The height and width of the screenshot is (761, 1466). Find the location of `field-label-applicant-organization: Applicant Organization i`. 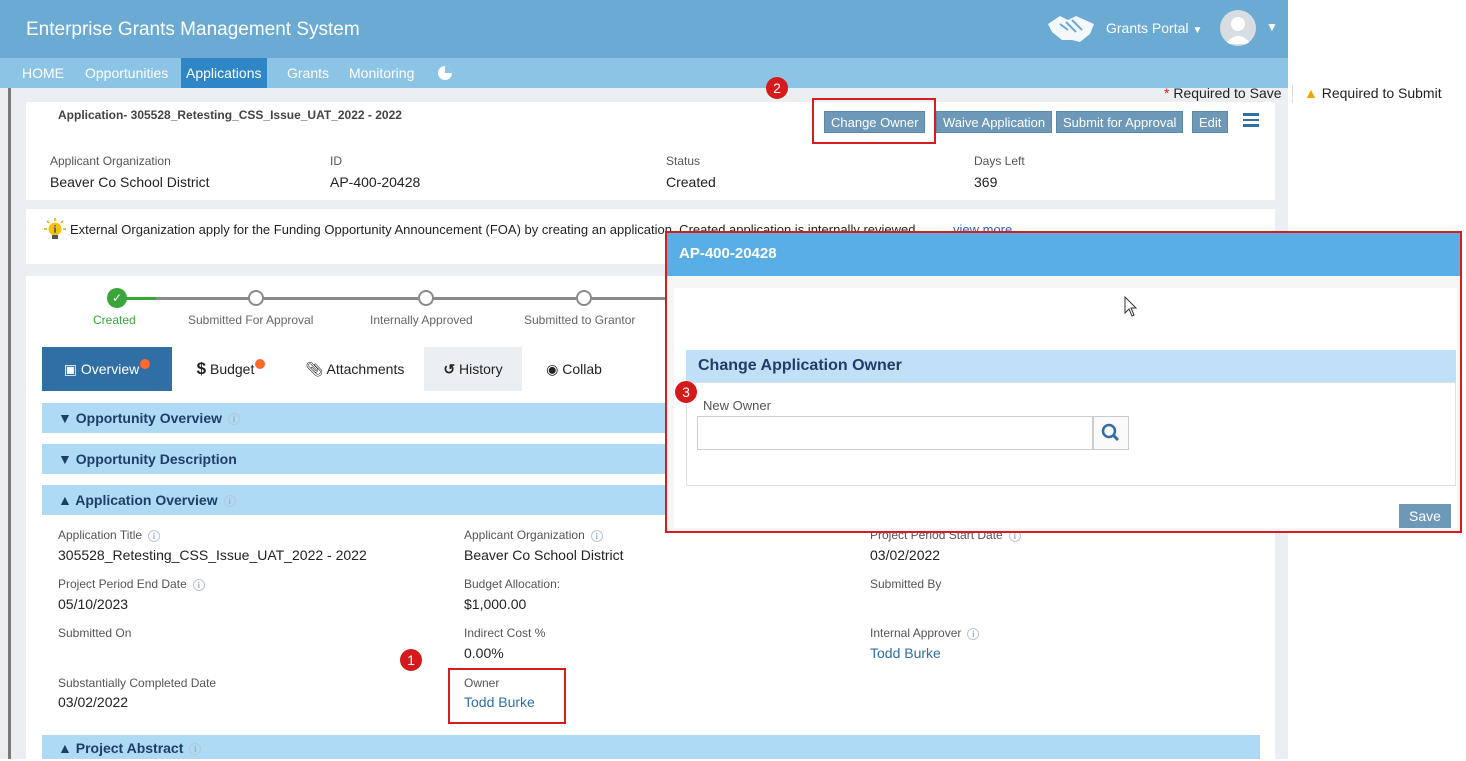

field-label-applicant-organization: Applicant Organization i is located at coordinates (533, 535).